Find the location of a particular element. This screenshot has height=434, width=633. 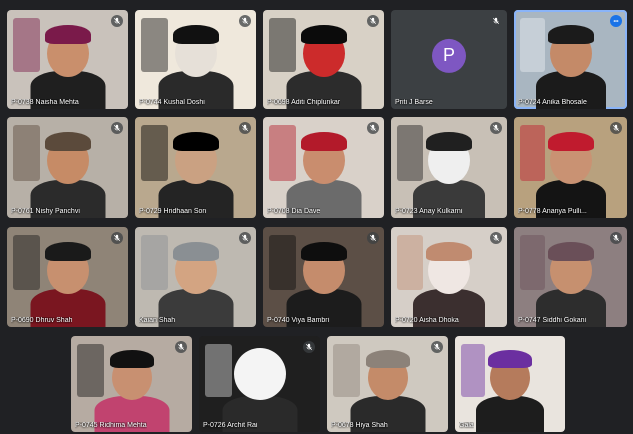

participant-tile: P-0745 Ridhima Mehta is located at coordinates (131, 384).